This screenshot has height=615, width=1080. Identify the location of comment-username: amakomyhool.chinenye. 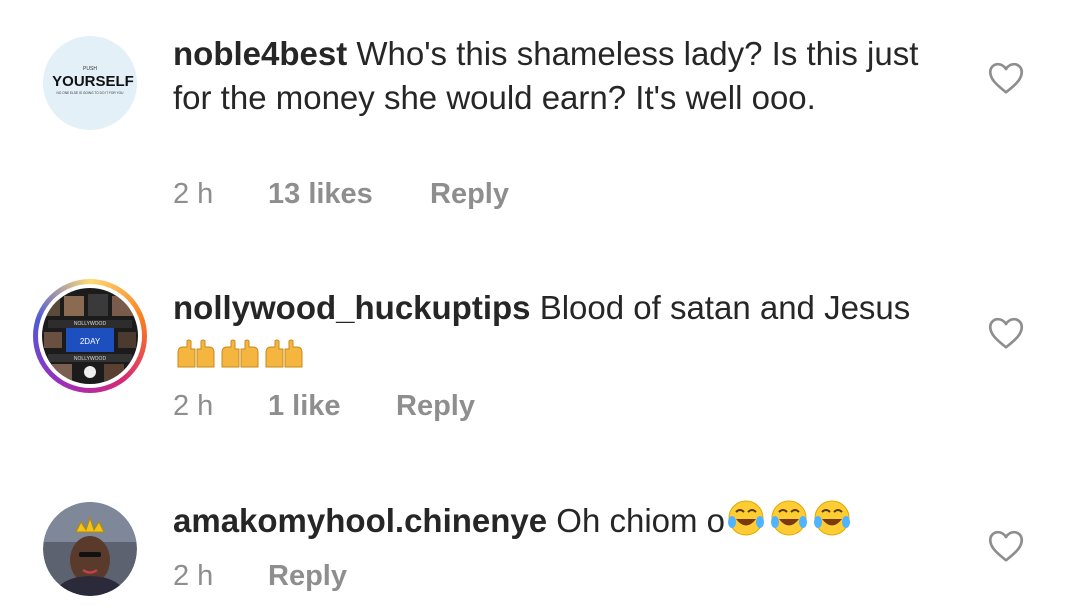
(360, 520).